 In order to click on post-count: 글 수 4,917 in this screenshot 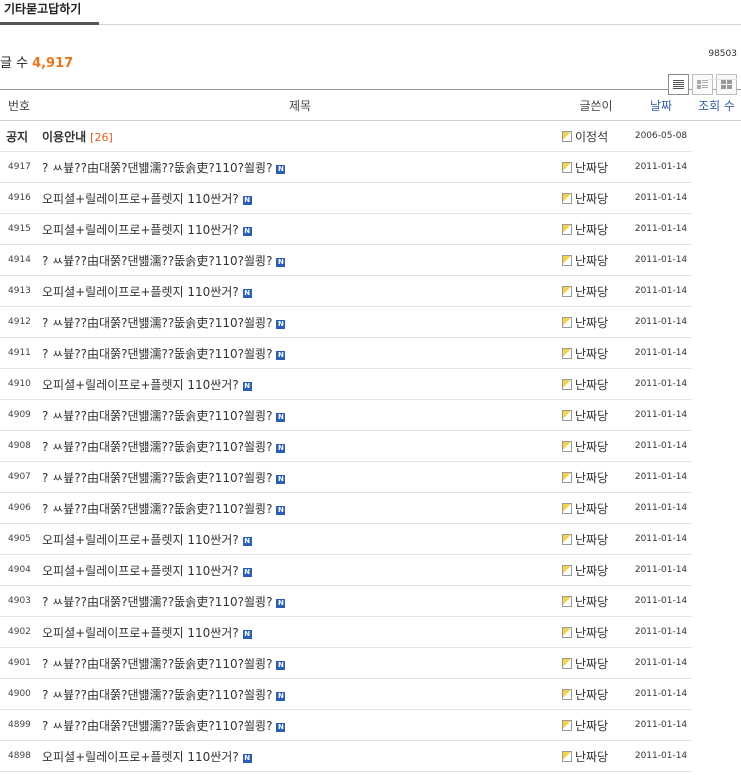, I will do `click(36, 61)`.